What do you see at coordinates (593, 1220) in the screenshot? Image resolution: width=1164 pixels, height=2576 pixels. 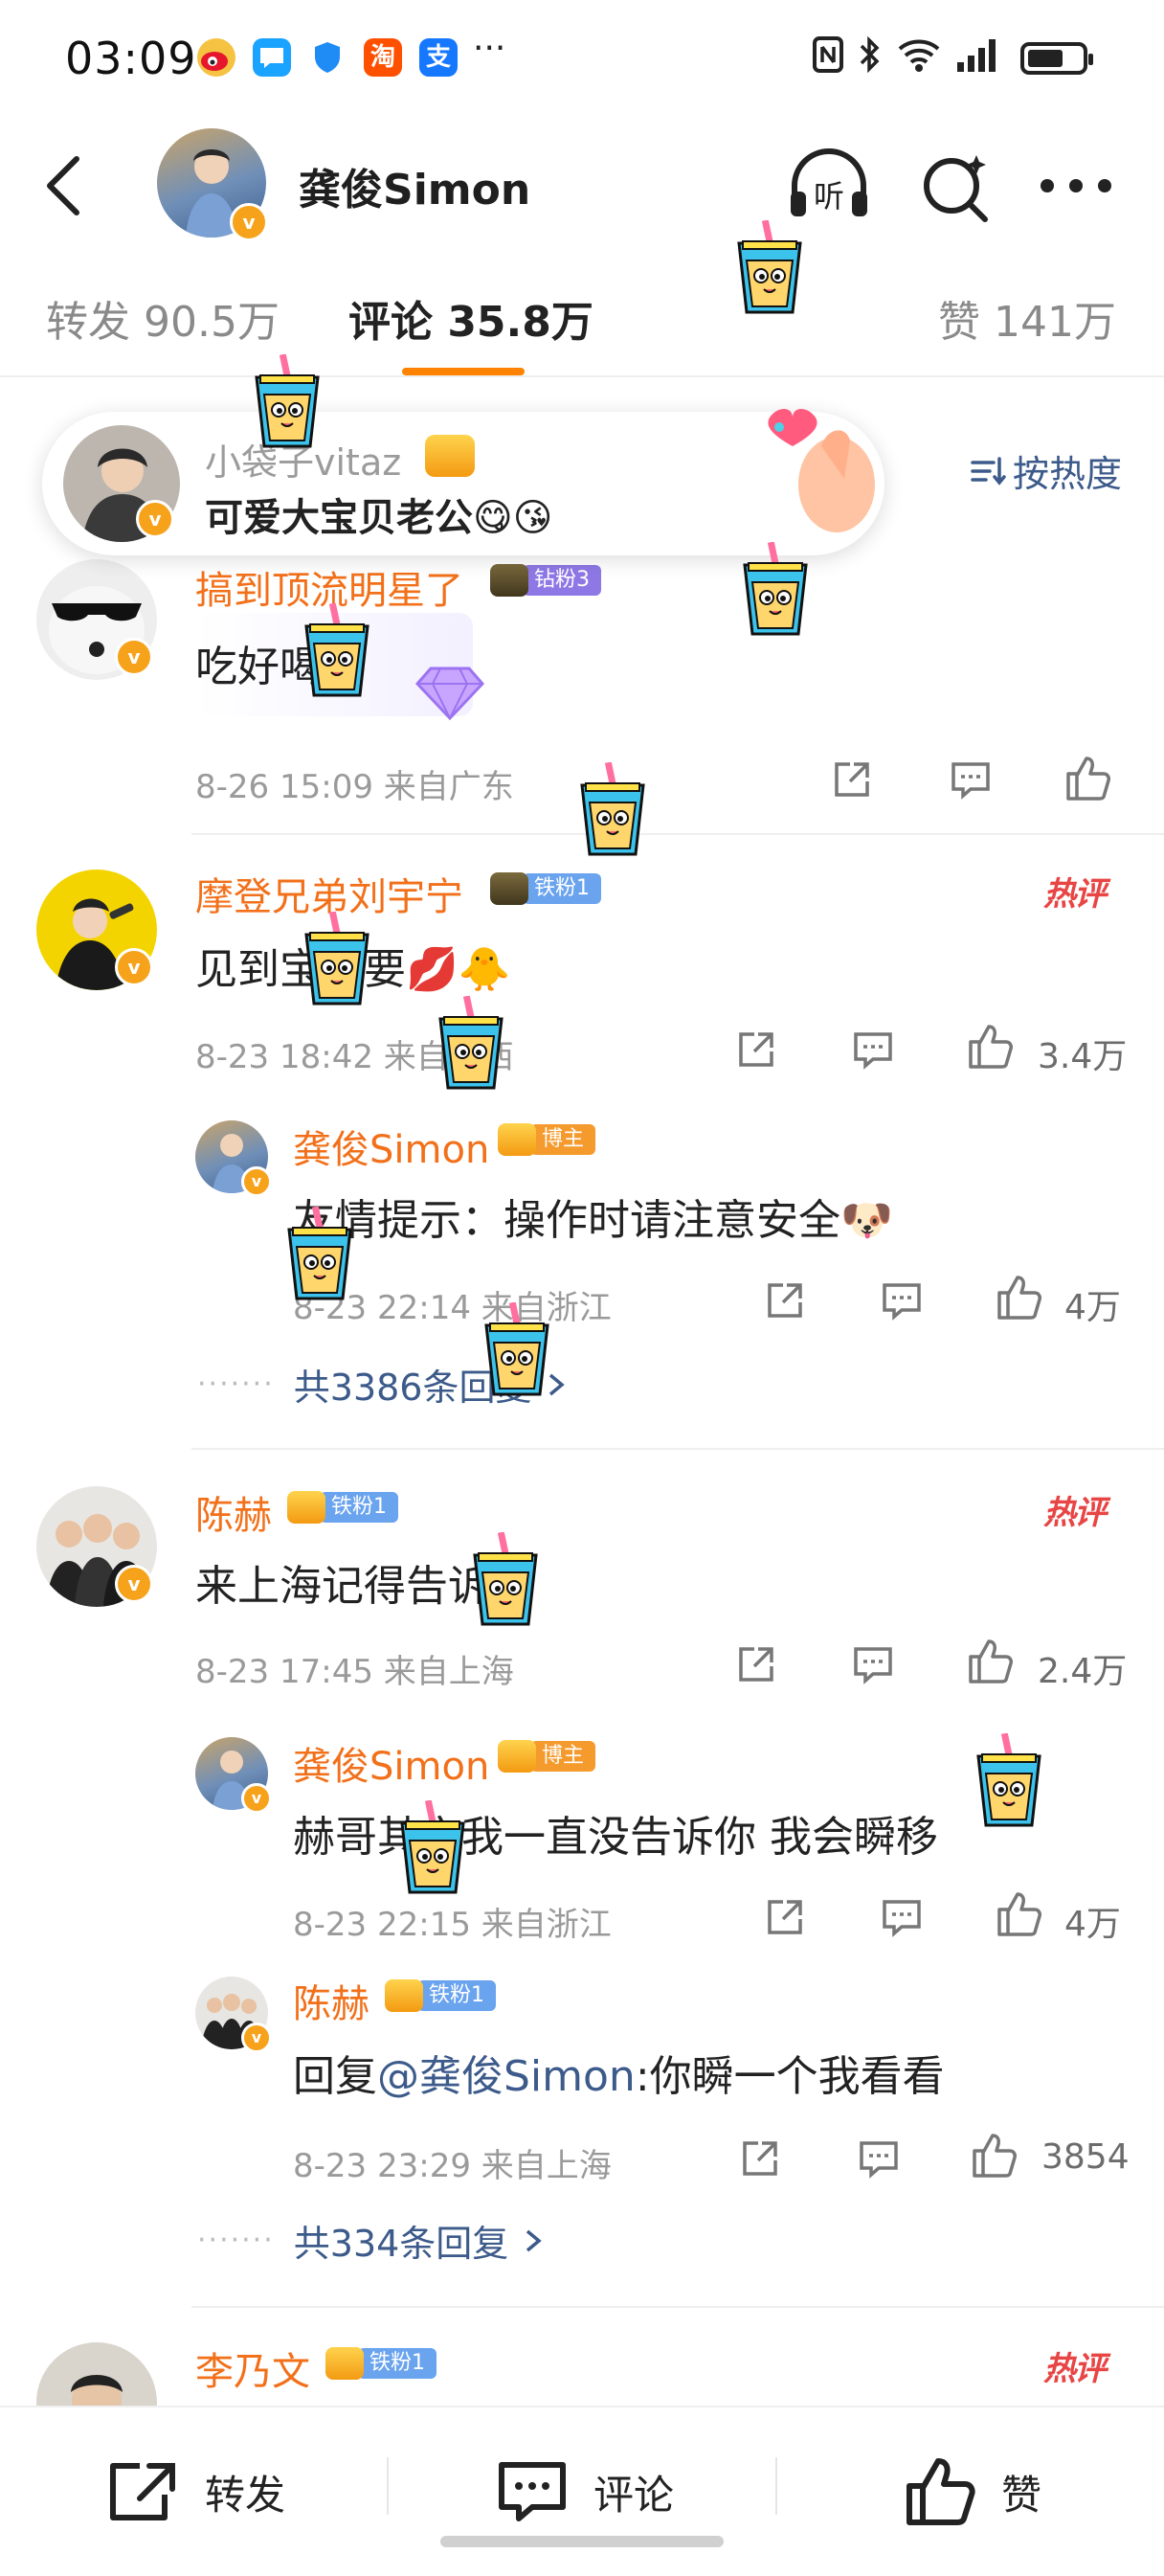 I see `reply-text: 友情提示：操作时请注意安全🐶` at bounding box center [593, 1220].